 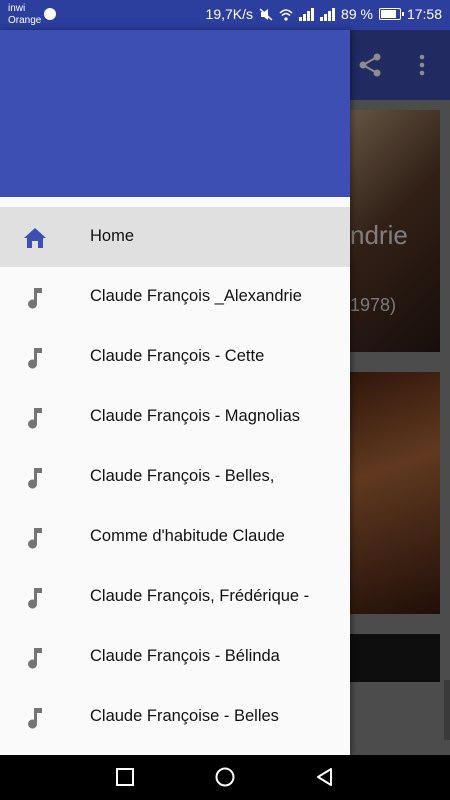 I want to click on carrier-info: inwi Orange, so click(x=24, y=15).